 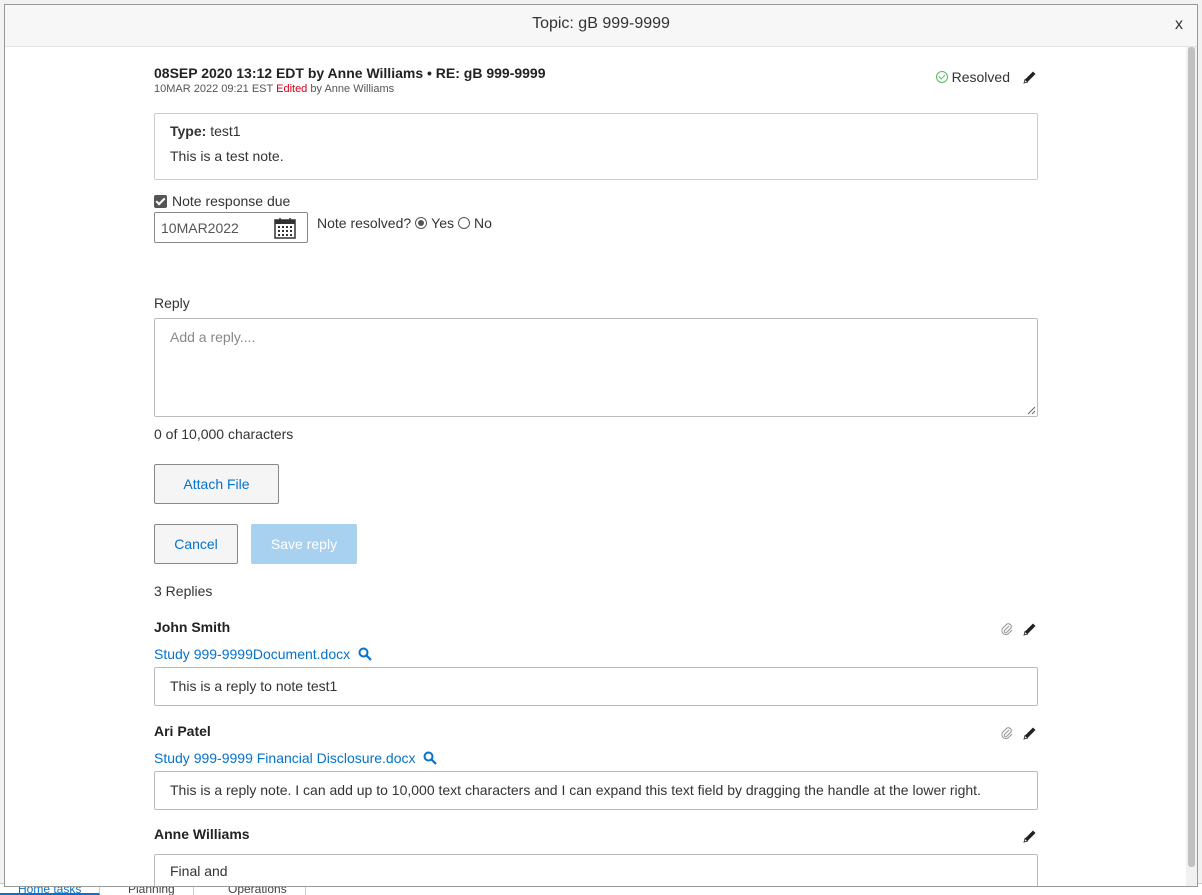 I want to click on resolved-yes-label: Yes, so click(x=443, y=223).